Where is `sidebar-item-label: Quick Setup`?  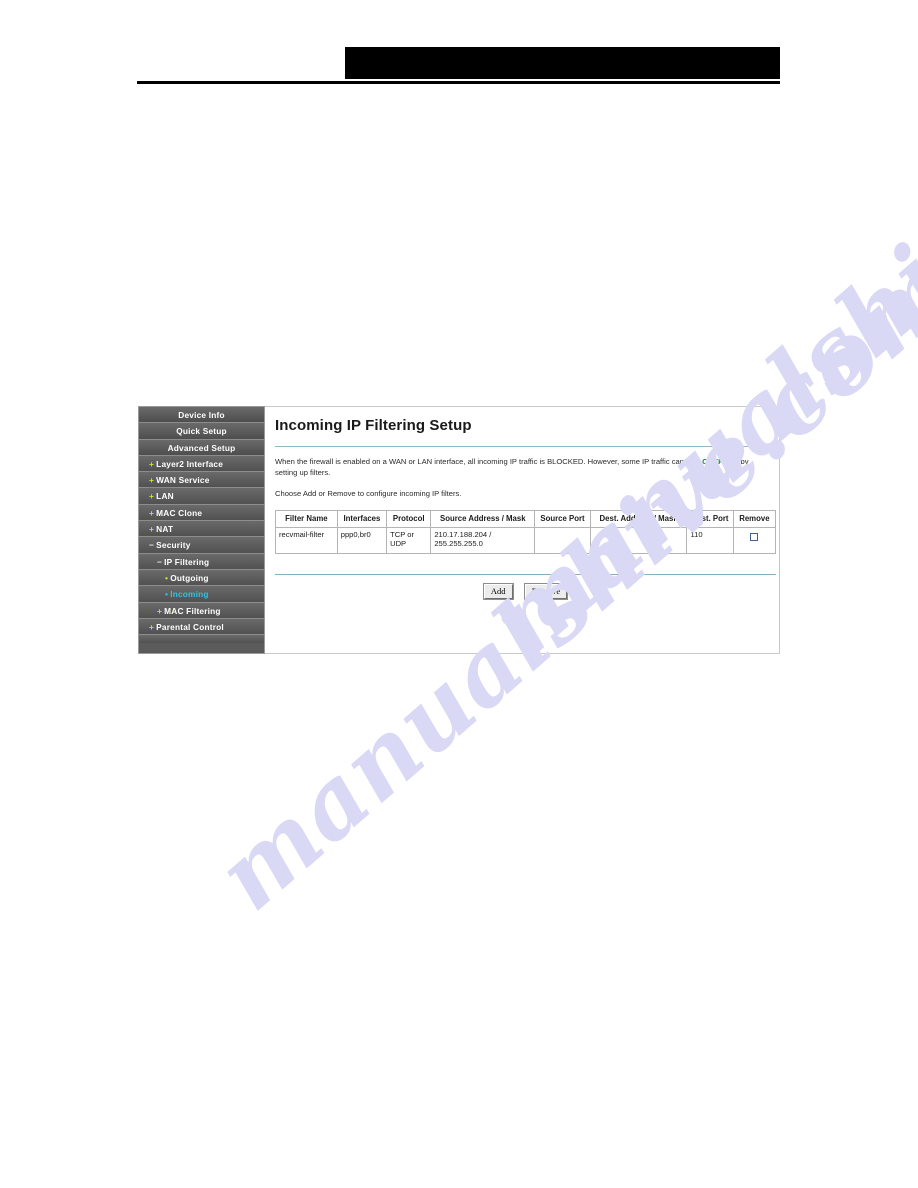
sidebar-item-label: Quick Setup is located at coordinates (201, 431).